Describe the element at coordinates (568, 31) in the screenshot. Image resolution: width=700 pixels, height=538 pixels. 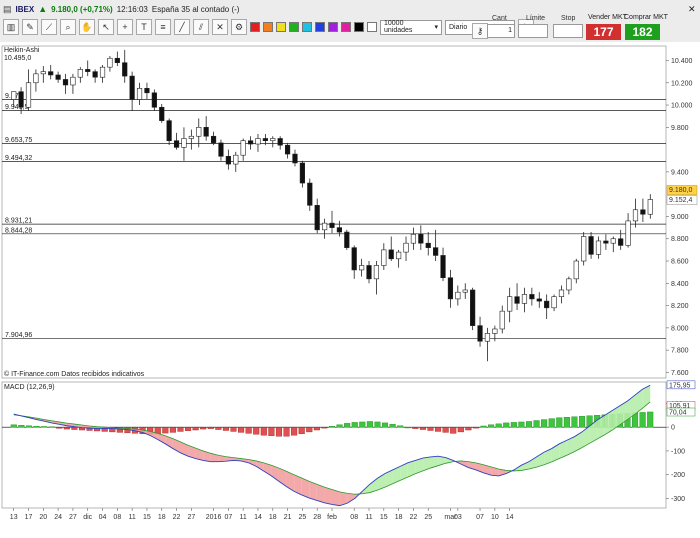
I see `stop-input` at that location.